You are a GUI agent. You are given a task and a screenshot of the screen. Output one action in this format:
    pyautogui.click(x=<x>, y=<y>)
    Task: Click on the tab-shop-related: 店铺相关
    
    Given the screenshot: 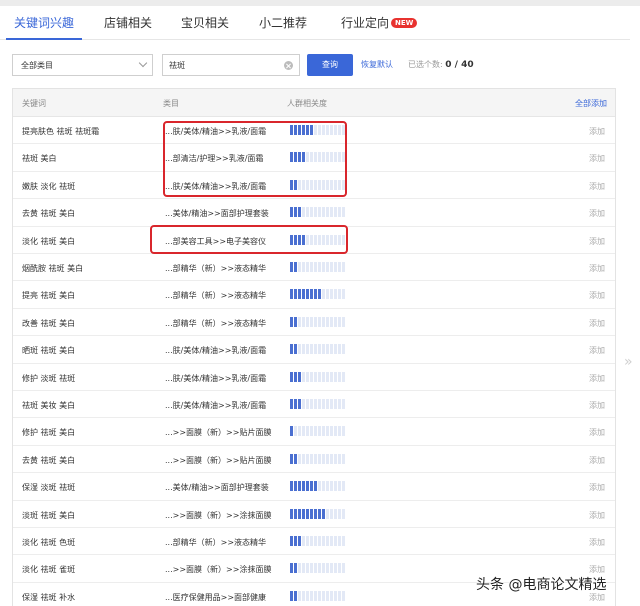 What is the action you would take?
    pyautogui.click(x=128, y=22)
    